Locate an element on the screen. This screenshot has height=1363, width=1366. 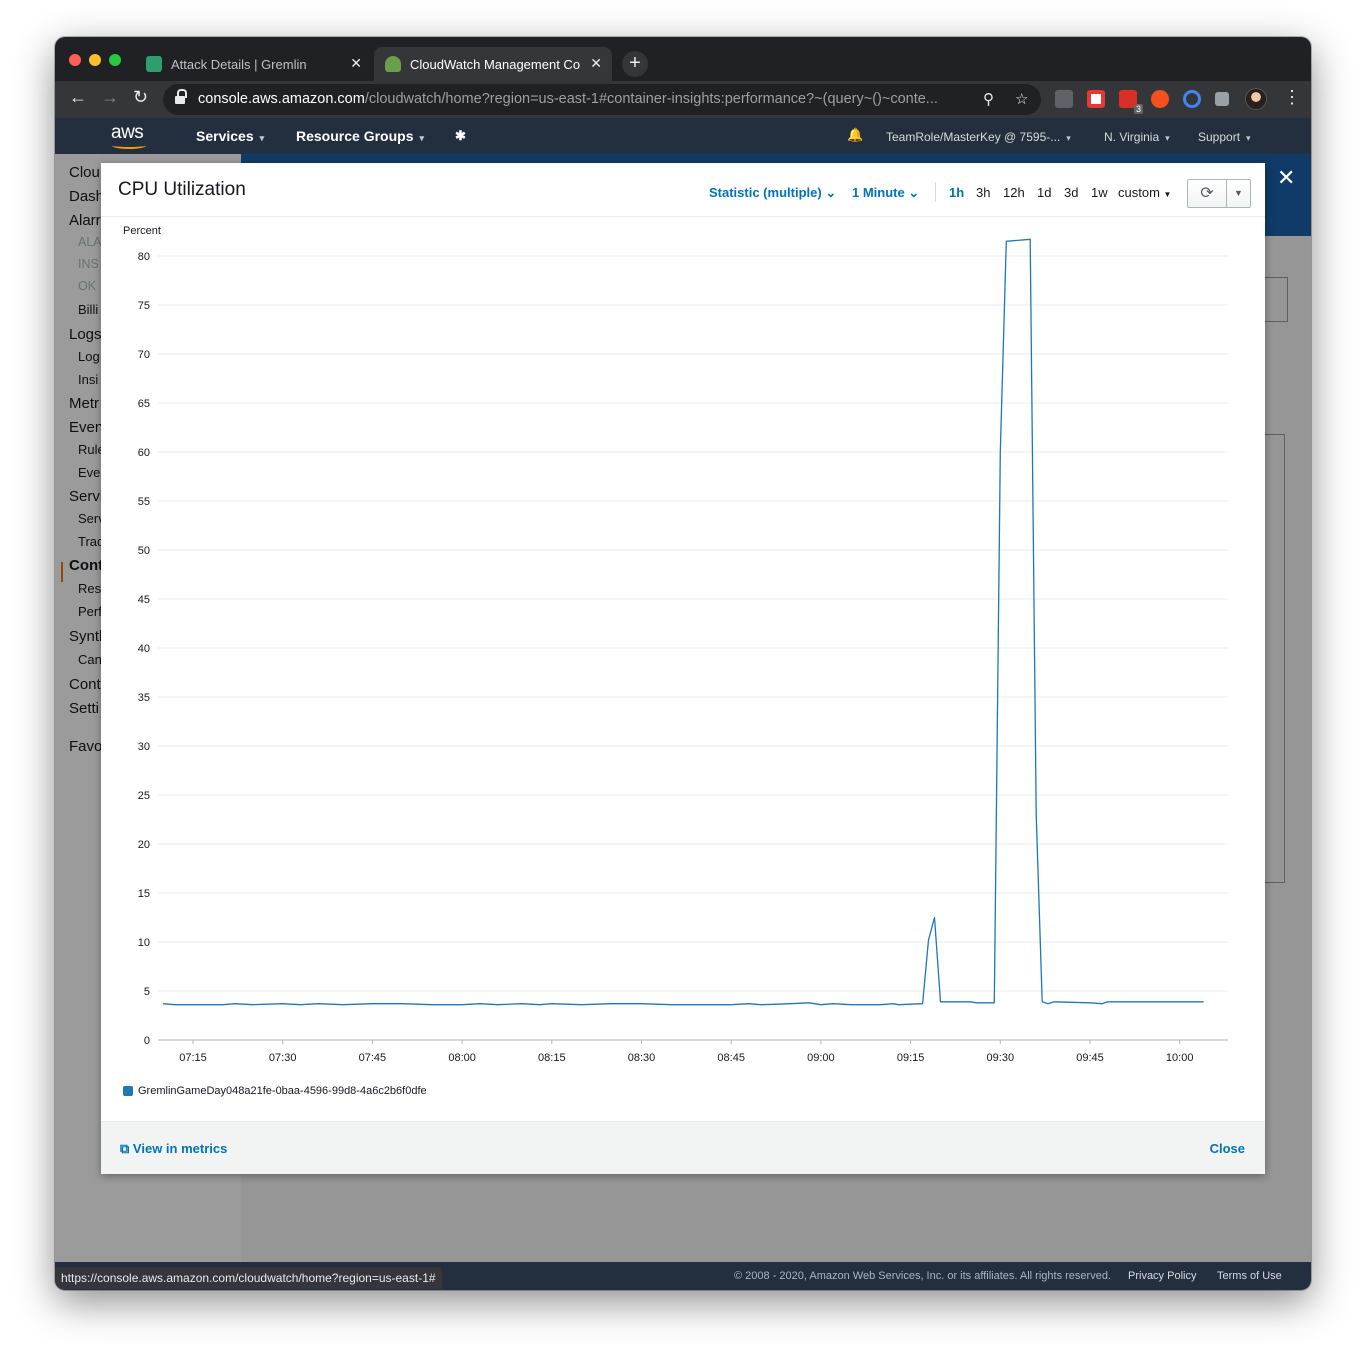
pin-icon: ✱ is located at coordinates (460, 136).